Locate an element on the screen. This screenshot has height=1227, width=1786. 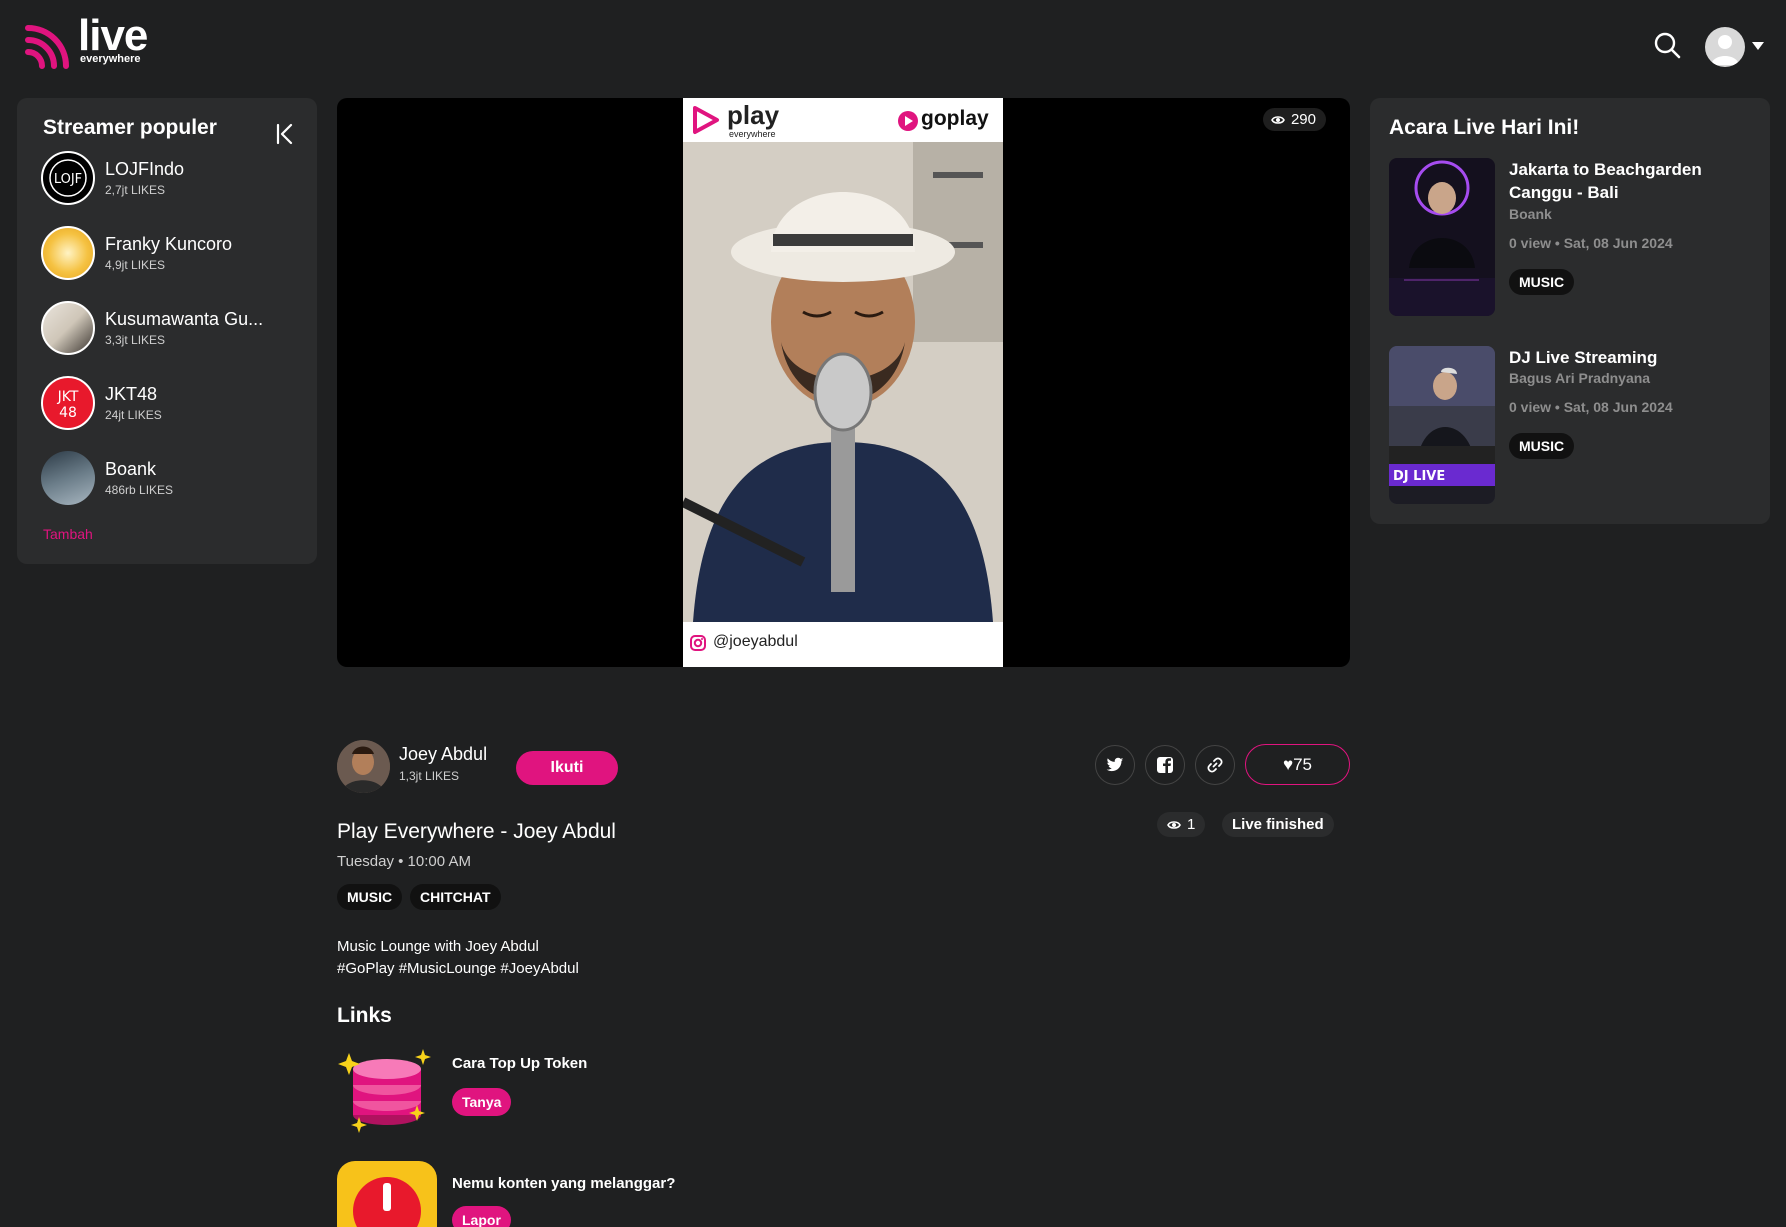
streamer-item-boank: Boank 486rb LIKES is located at coordinates (166, 478).